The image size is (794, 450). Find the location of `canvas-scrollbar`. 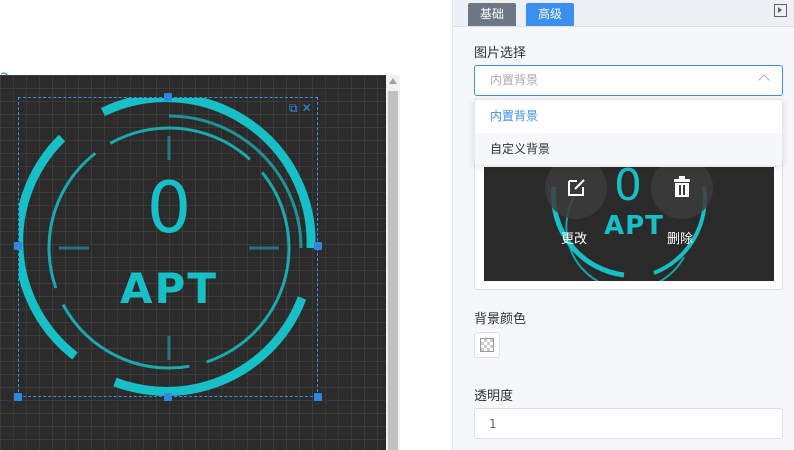

canvas-scrollbar is located at coordinates (393, 262).